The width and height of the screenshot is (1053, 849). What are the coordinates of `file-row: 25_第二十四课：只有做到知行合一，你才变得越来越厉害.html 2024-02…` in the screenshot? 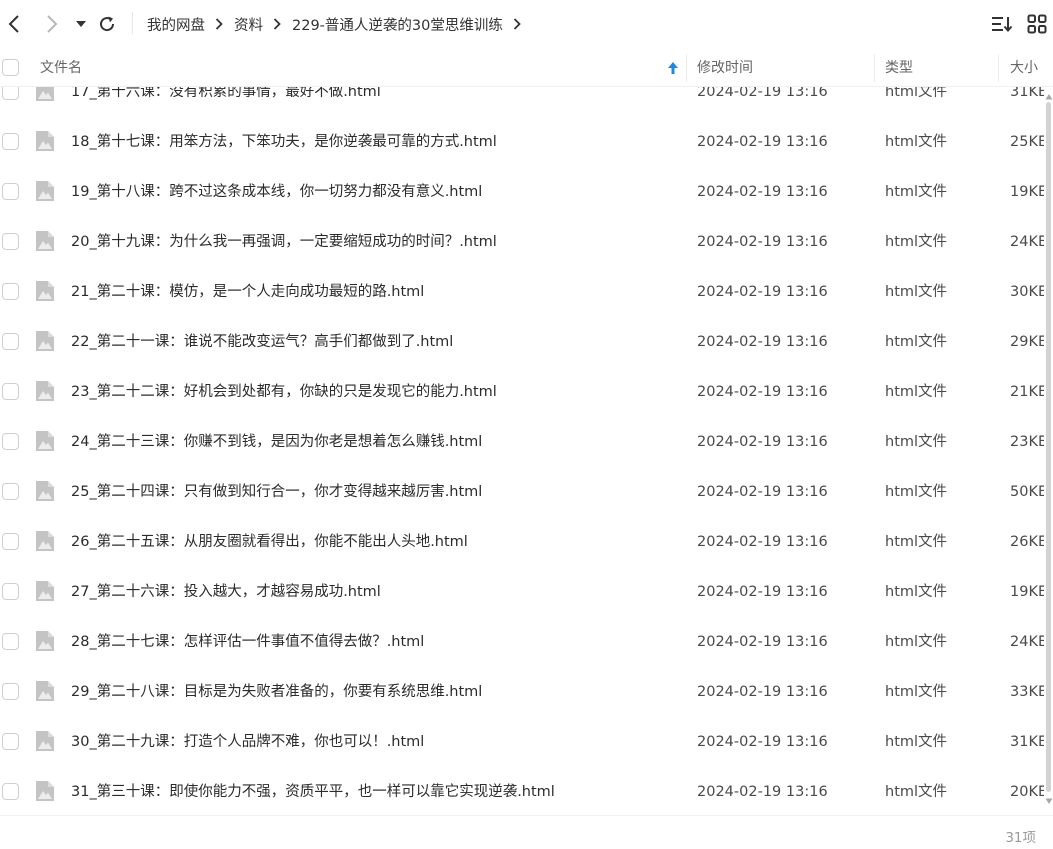 It's located at (522, 492).